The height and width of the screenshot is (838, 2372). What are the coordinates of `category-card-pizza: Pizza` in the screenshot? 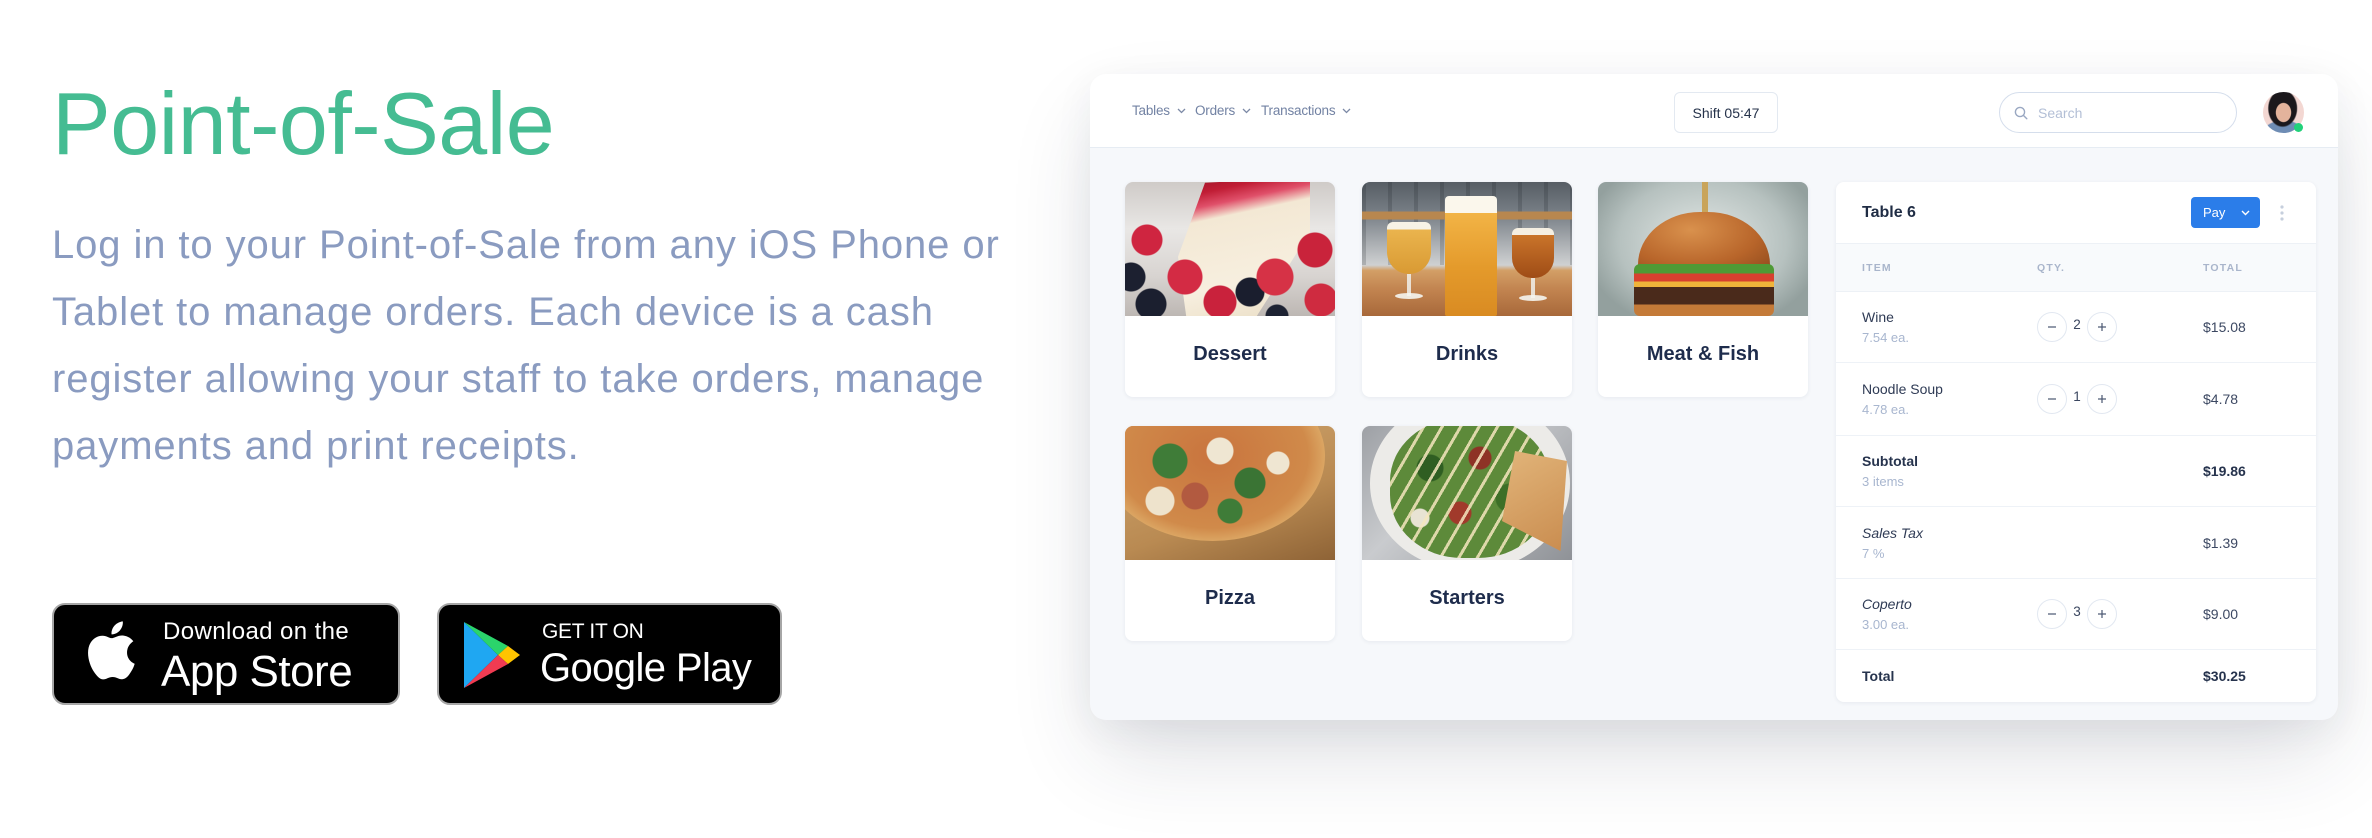 It's located at (1230, 533).